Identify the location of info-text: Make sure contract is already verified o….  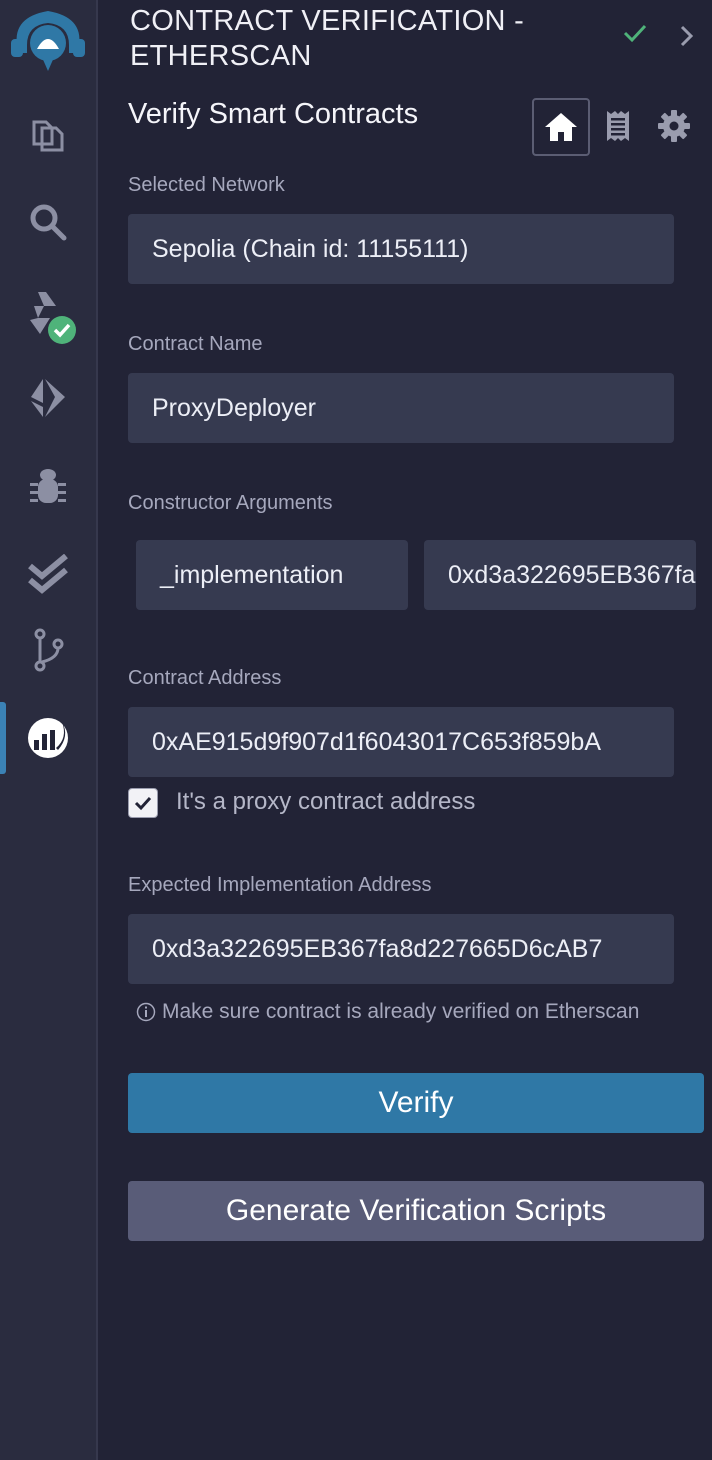
(401, 1011).